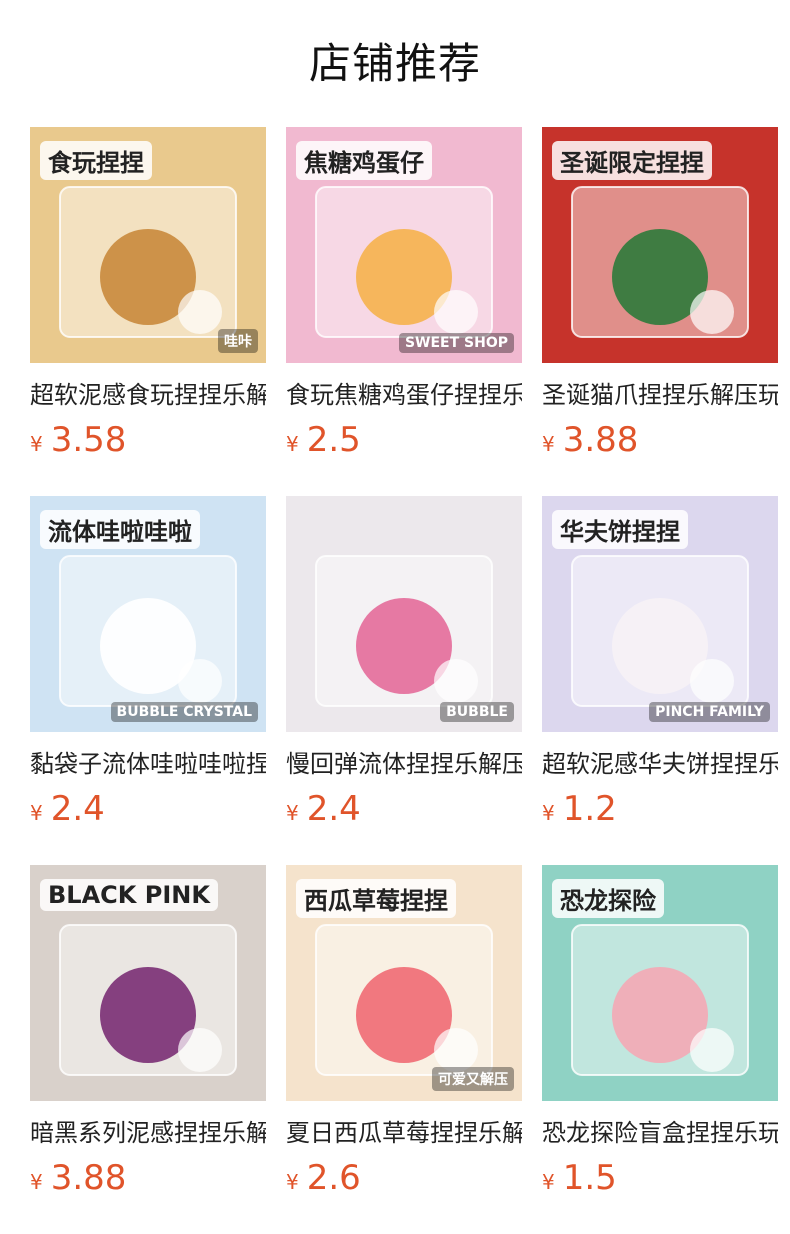 The image size is (790, 1234). Describe the element at coordinates (333, 440) in the screenshot. I see `price-value: 2.5` at that location.